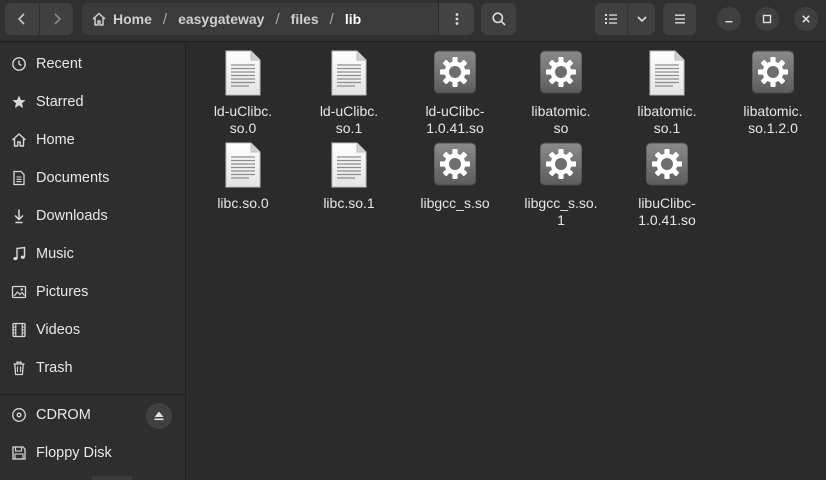  I want to click on file-item: libc.so.1, so click(349, 187).